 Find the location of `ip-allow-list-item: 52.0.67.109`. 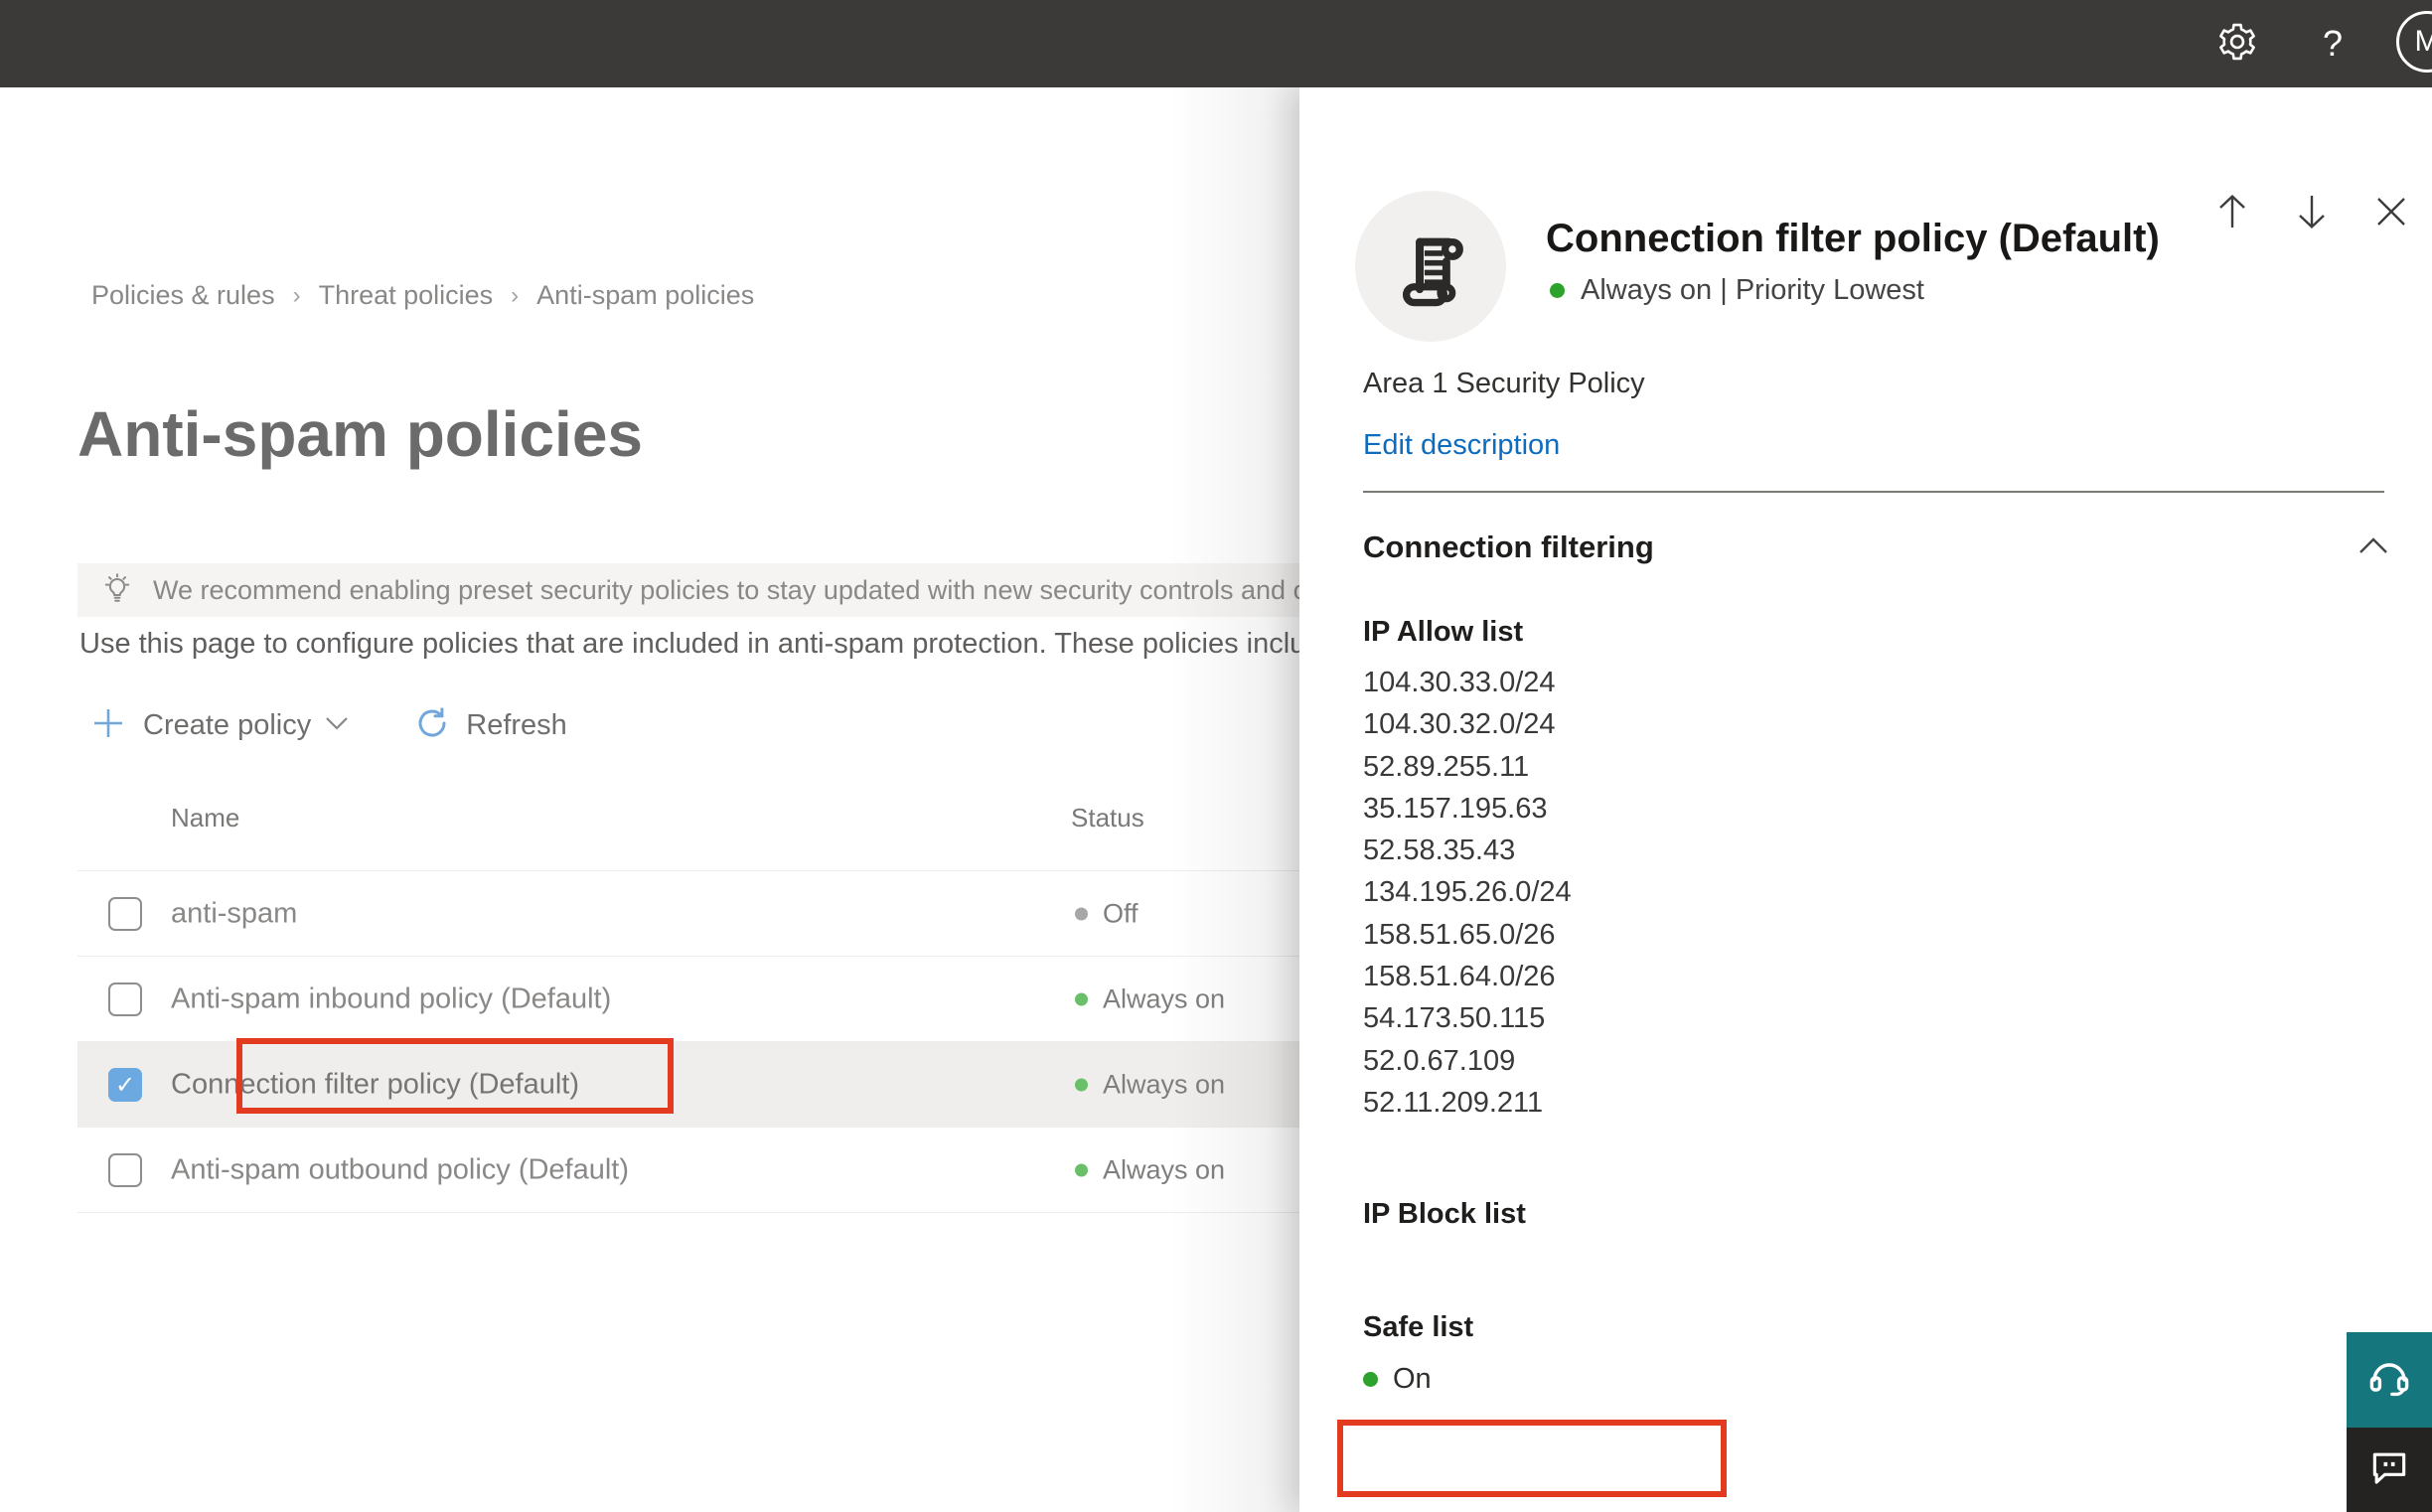

ip-allow-list-item: 52.0.67.109 is located at coordinates (1439, 1060).